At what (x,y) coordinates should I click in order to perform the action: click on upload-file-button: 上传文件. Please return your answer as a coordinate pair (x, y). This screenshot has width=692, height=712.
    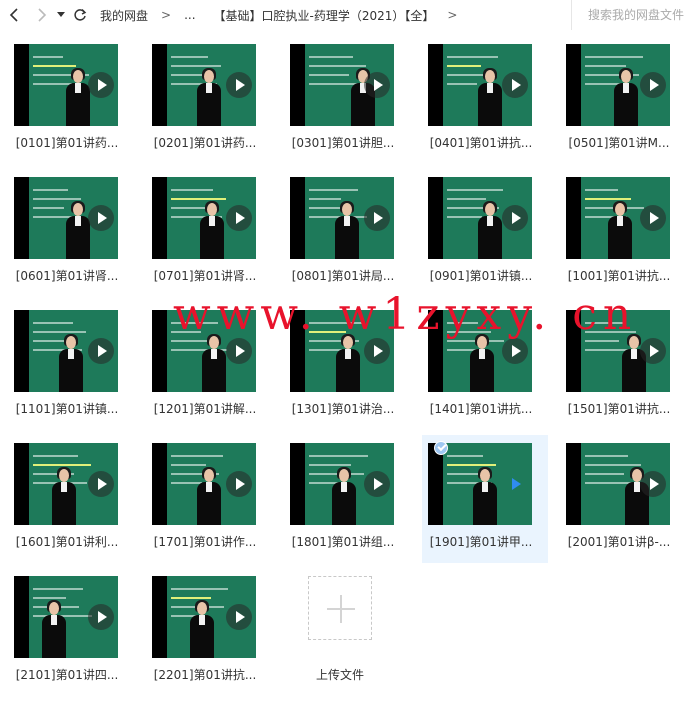
    Looking at the image, I should click on (347, 632).